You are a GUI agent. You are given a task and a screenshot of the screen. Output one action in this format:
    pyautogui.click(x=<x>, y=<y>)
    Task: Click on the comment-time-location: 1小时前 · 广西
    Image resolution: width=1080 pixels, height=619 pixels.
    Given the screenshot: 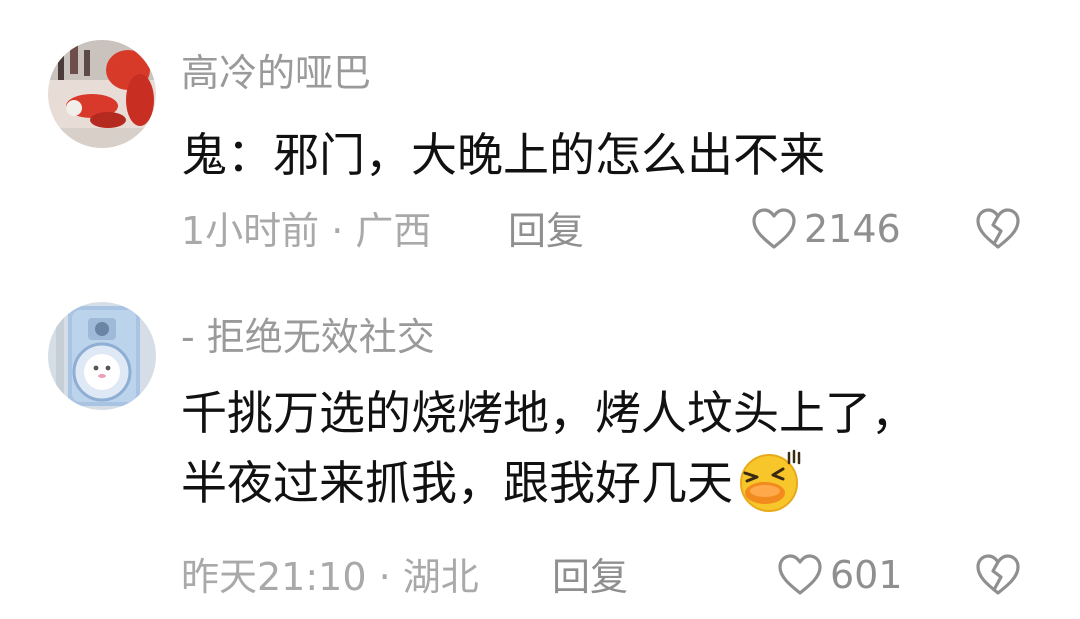 What is the action you would take?
    pyautogui.click(x=306, y=231)
    